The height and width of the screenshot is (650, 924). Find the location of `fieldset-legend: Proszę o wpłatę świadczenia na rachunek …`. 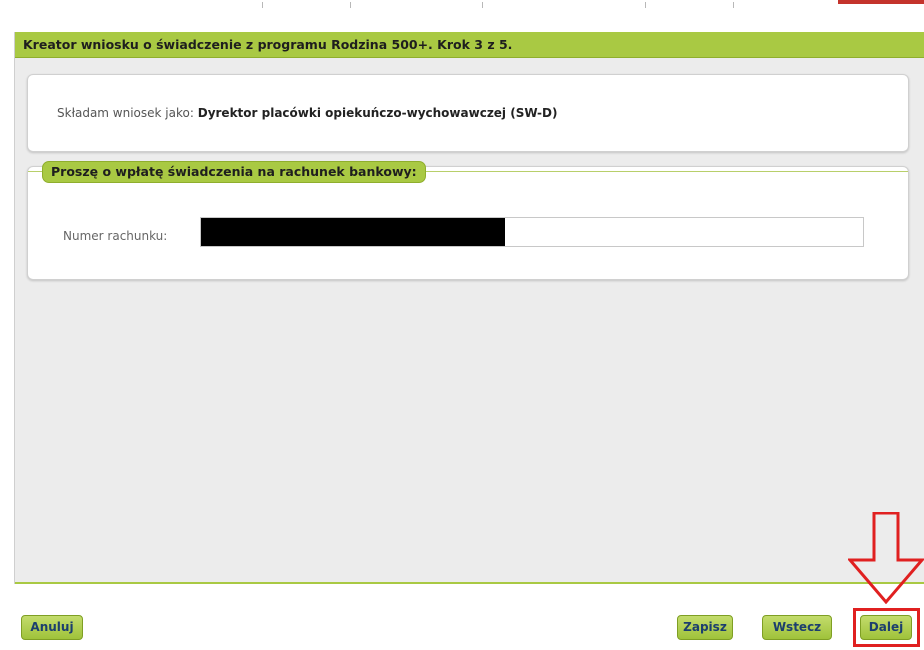

fieldset-legend: Proszę o wpłatę świadczenia na rachunek … is located at coordinates (234, 172).